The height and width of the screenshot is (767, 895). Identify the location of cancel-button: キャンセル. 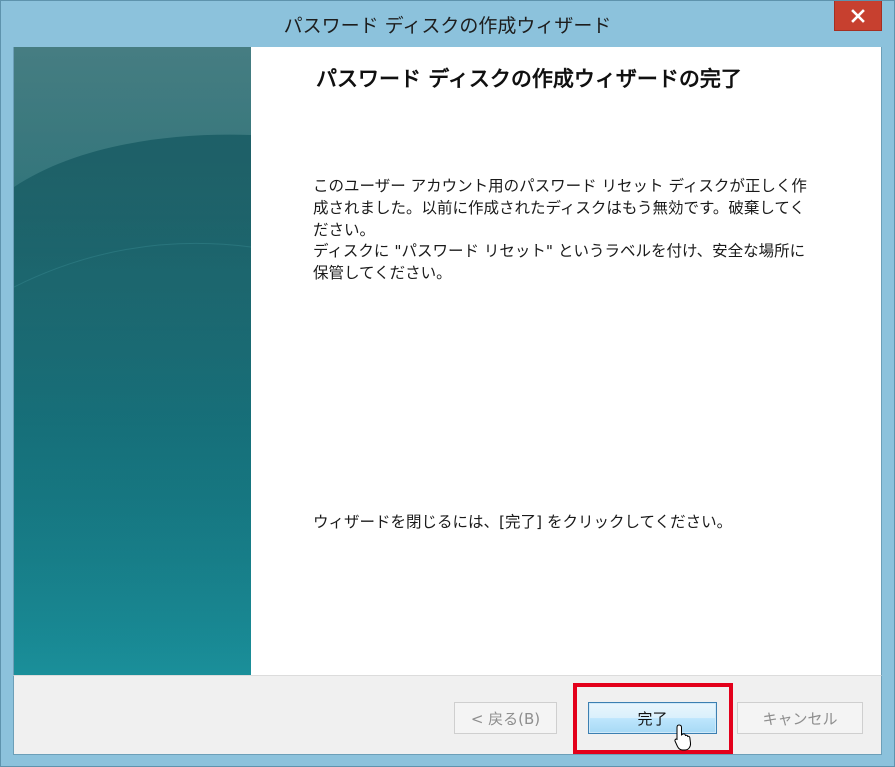
(800, 718).